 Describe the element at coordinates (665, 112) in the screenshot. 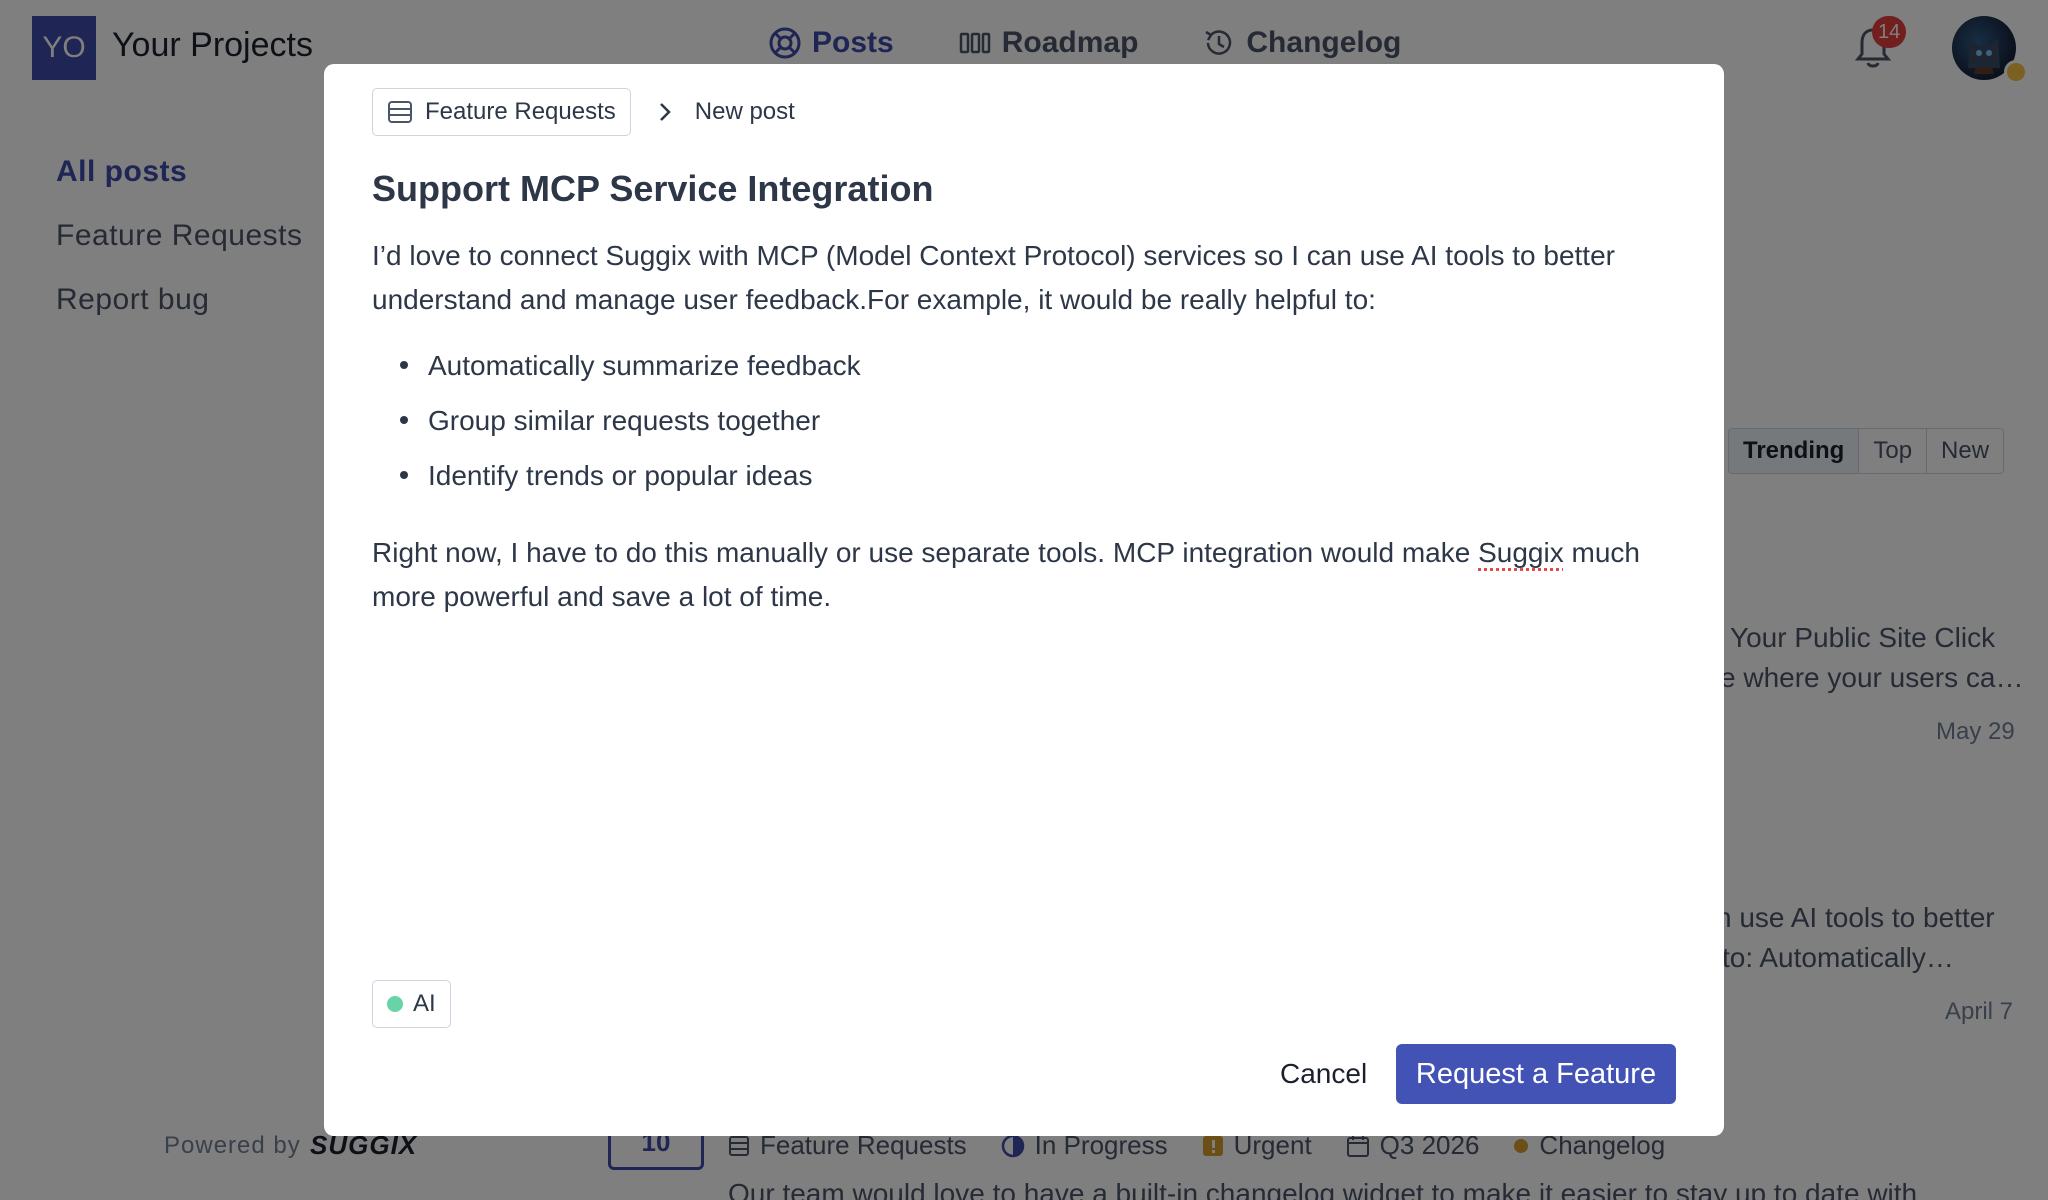

I see `chevron-right-icon` at that location.